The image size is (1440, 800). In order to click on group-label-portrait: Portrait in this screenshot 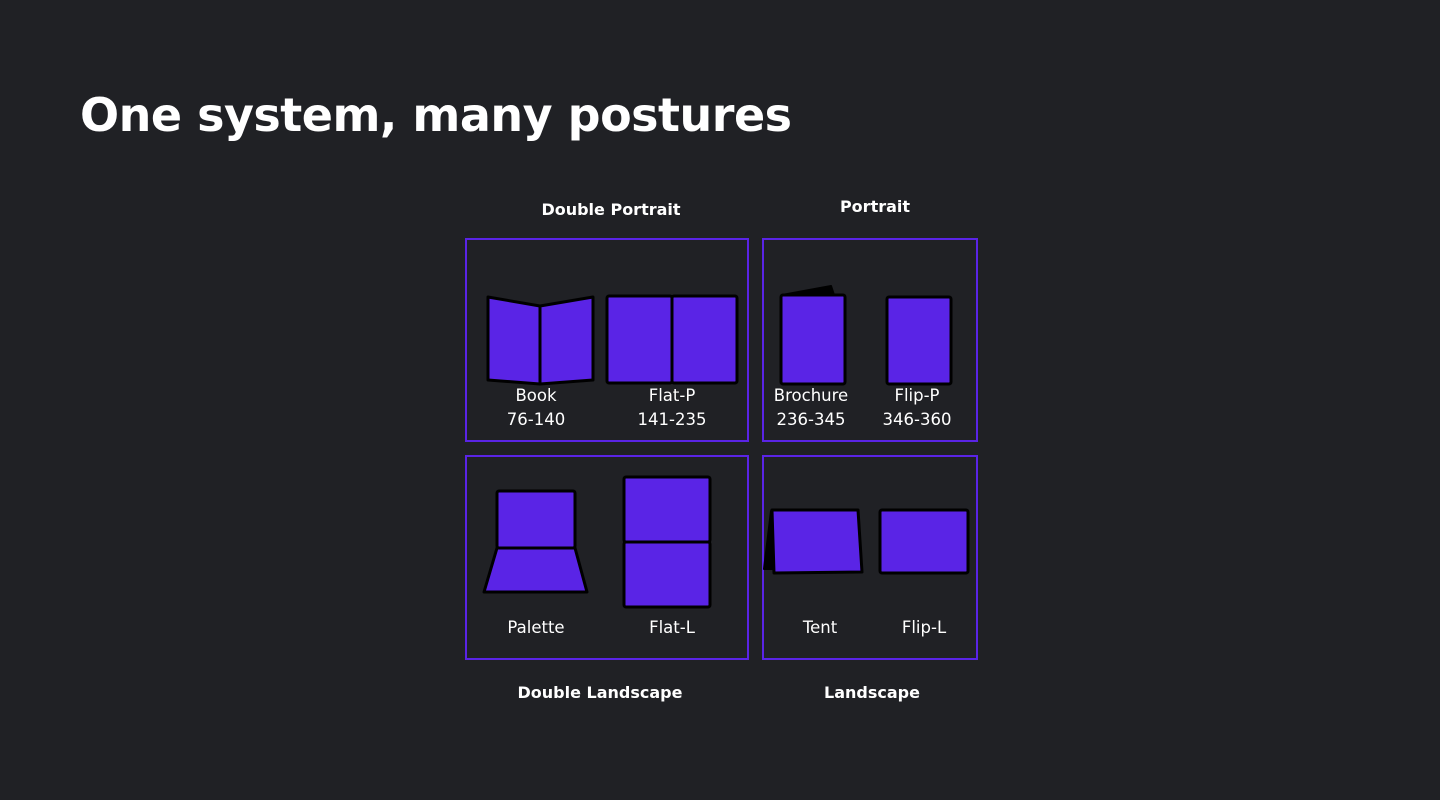, I will do `click(875, 206)`.